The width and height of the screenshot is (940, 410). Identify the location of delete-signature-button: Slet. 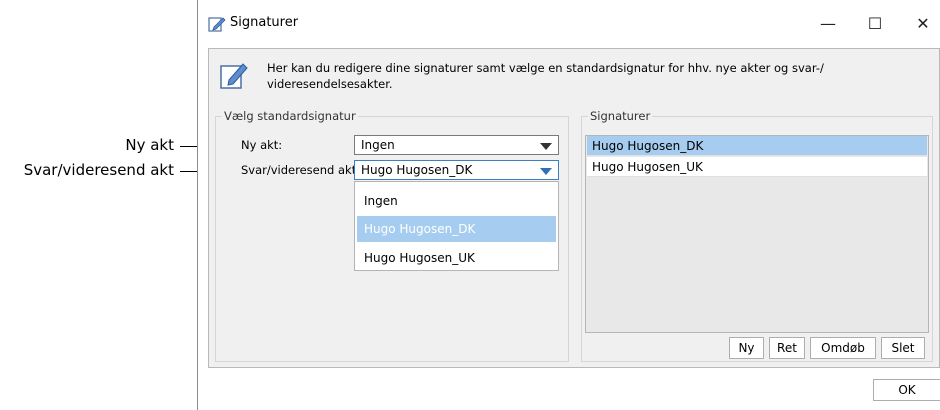
(903, 348).